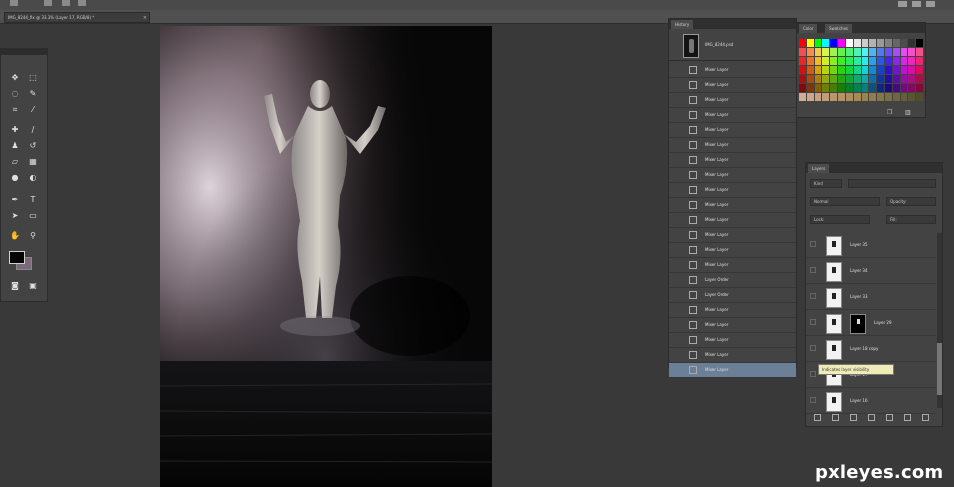  I want to click on lock-controls: Lock:, so click(840, 219).